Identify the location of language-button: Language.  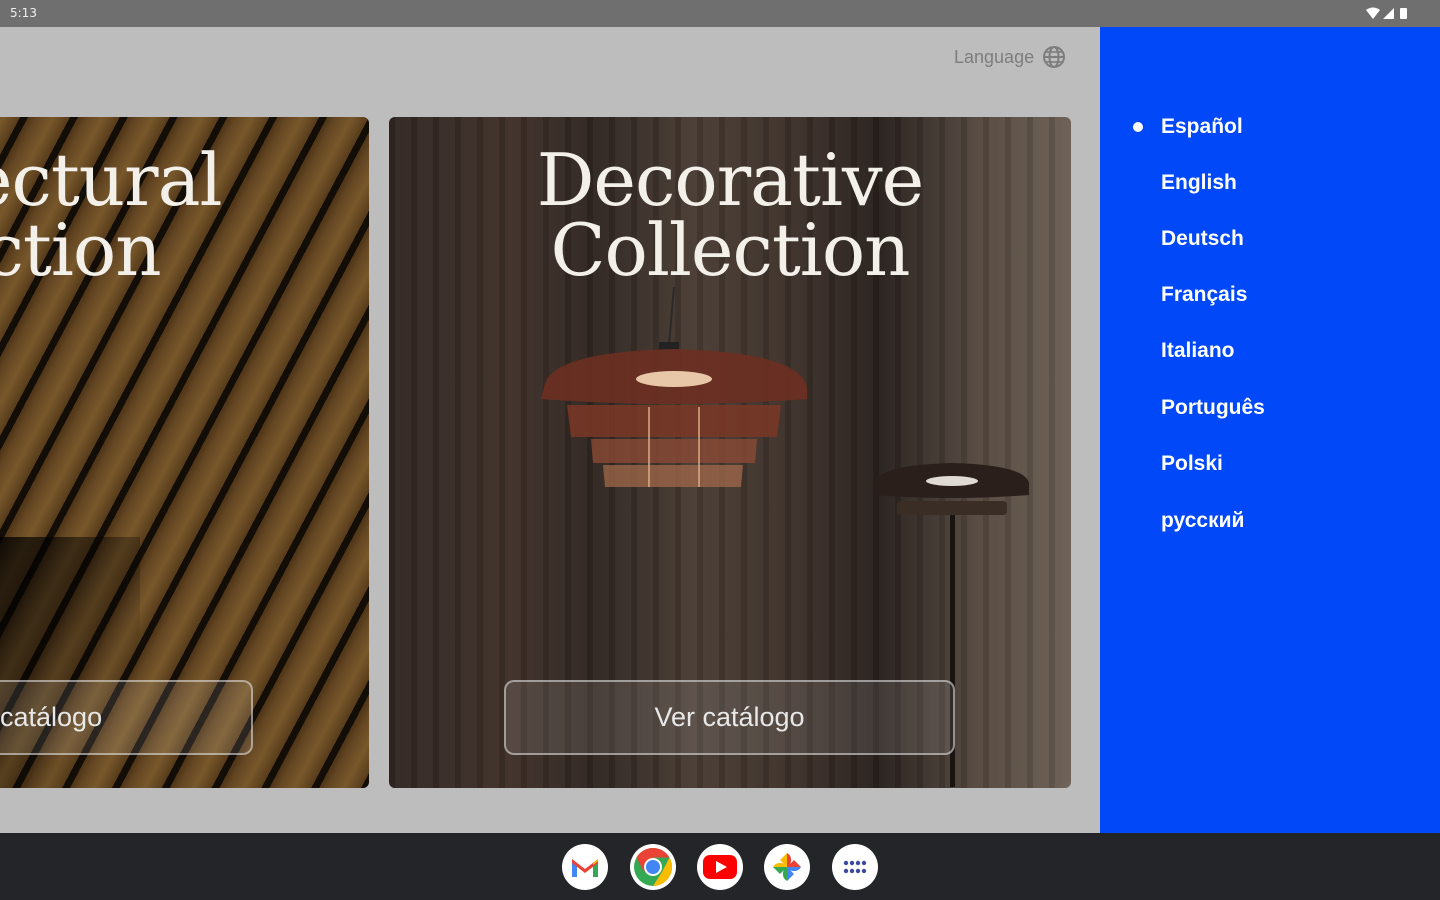
(1010, 57).